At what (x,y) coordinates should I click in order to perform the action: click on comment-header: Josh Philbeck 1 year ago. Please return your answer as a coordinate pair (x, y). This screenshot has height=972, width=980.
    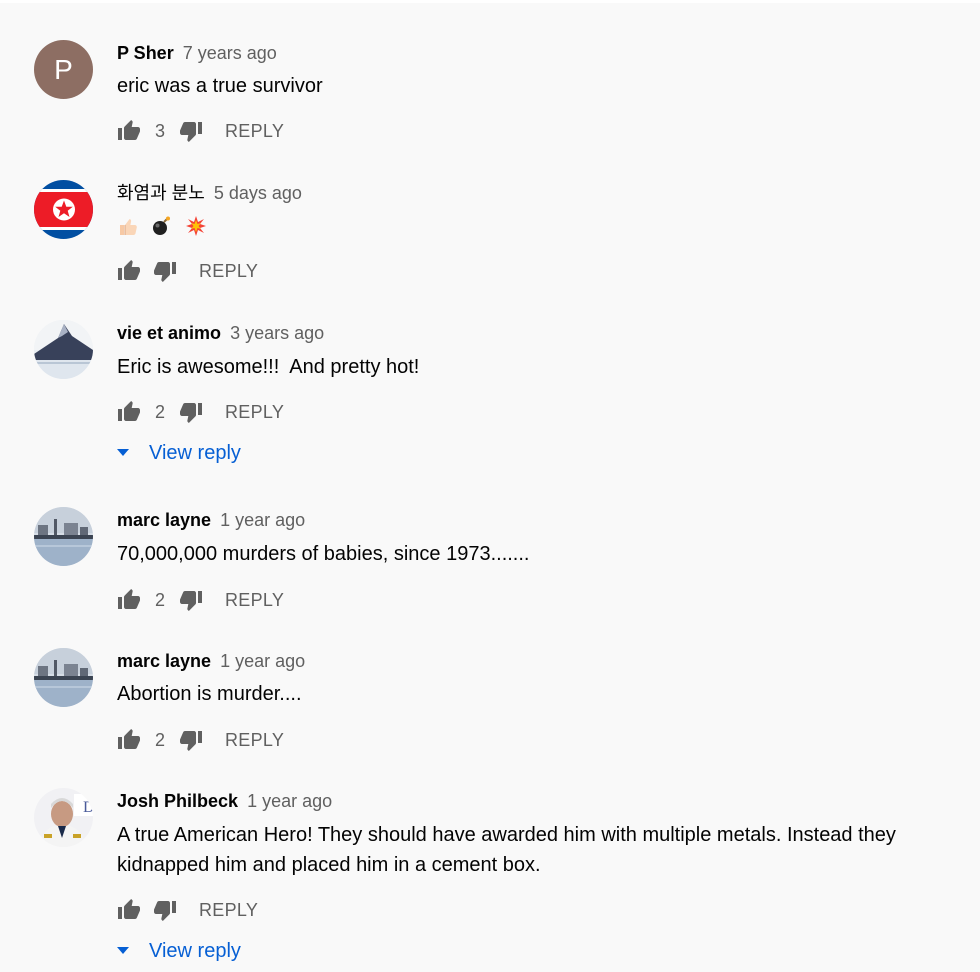
    Looking at the image, I should click on (224, 801).